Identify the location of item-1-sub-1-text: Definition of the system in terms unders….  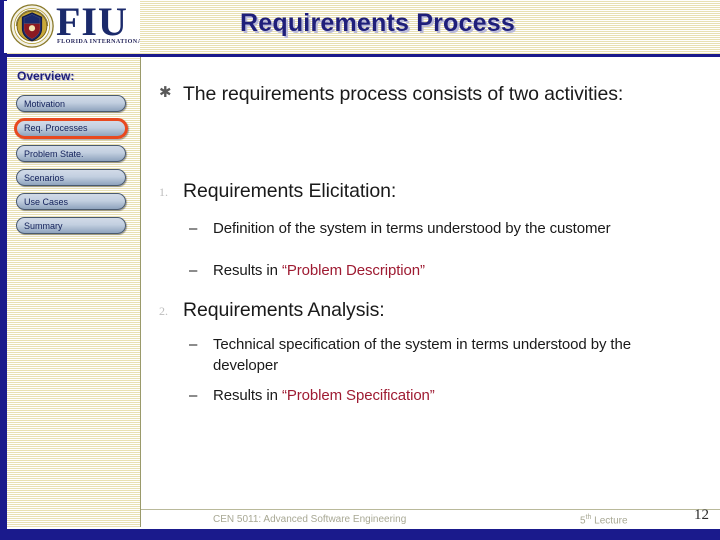
(412, 228).